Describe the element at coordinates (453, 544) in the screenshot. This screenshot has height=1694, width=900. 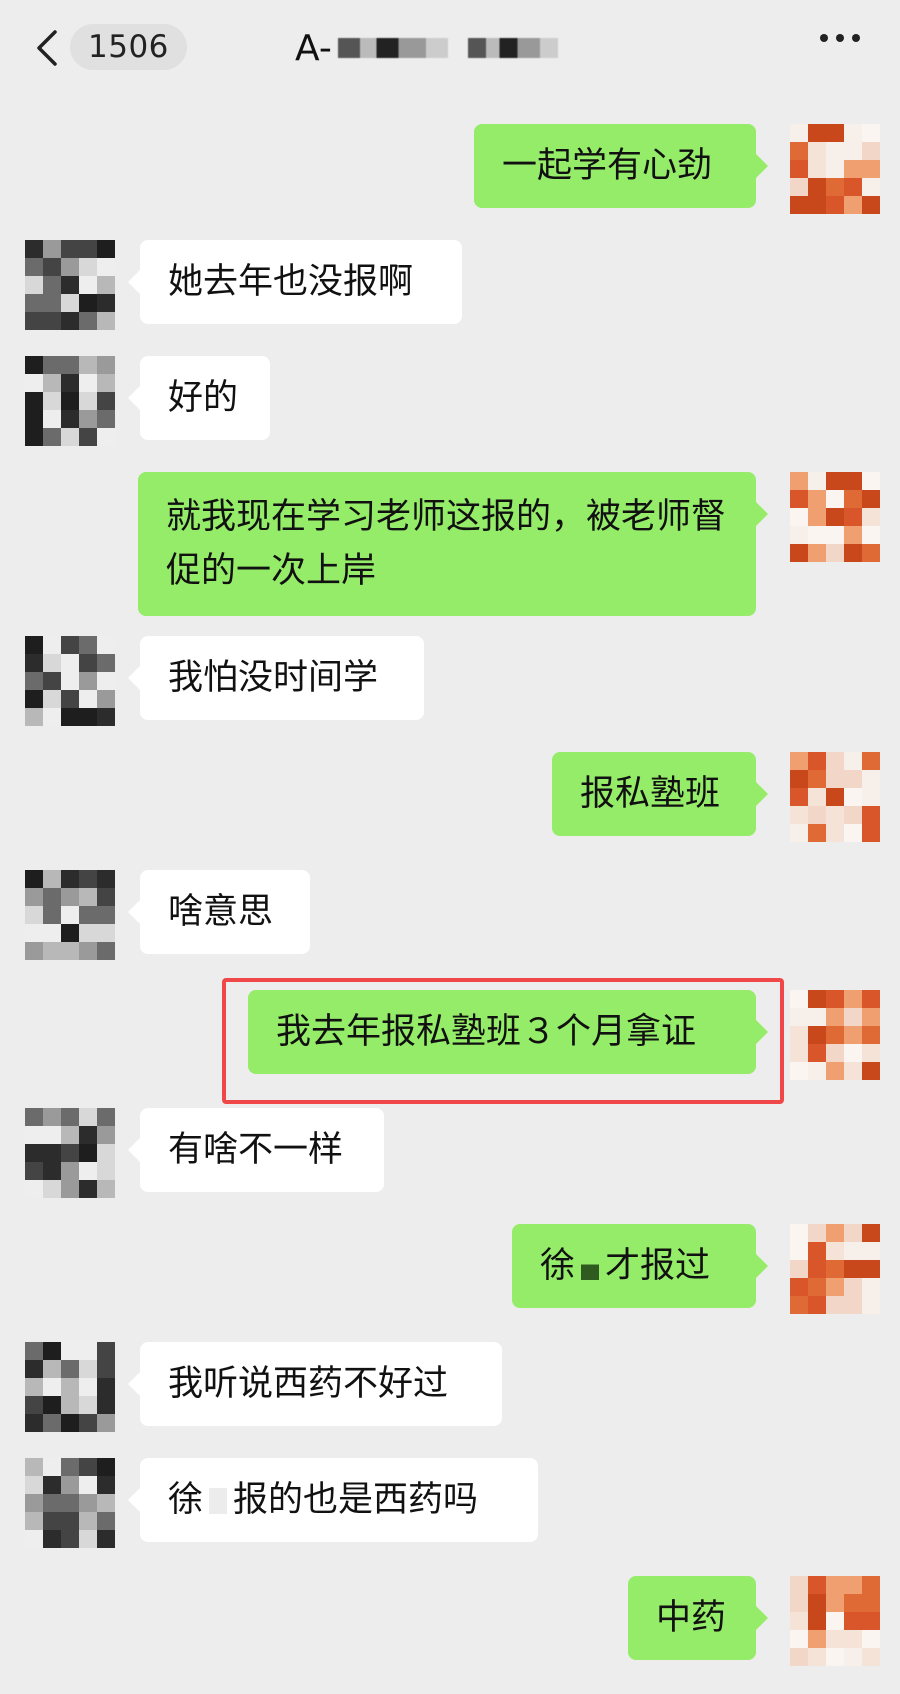
I see `outgoing-message: 就我现在学习老师这报的，被老师督促的一次上岸` at that location.